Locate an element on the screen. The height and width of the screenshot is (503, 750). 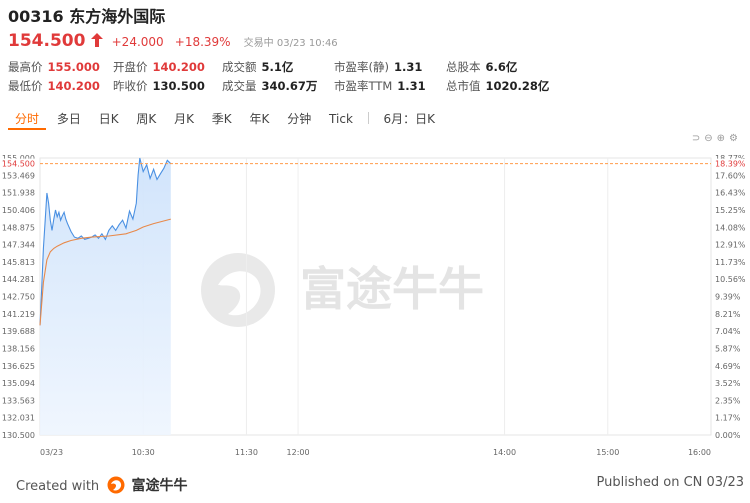
tab-divider is located at coordinates (368, 118).